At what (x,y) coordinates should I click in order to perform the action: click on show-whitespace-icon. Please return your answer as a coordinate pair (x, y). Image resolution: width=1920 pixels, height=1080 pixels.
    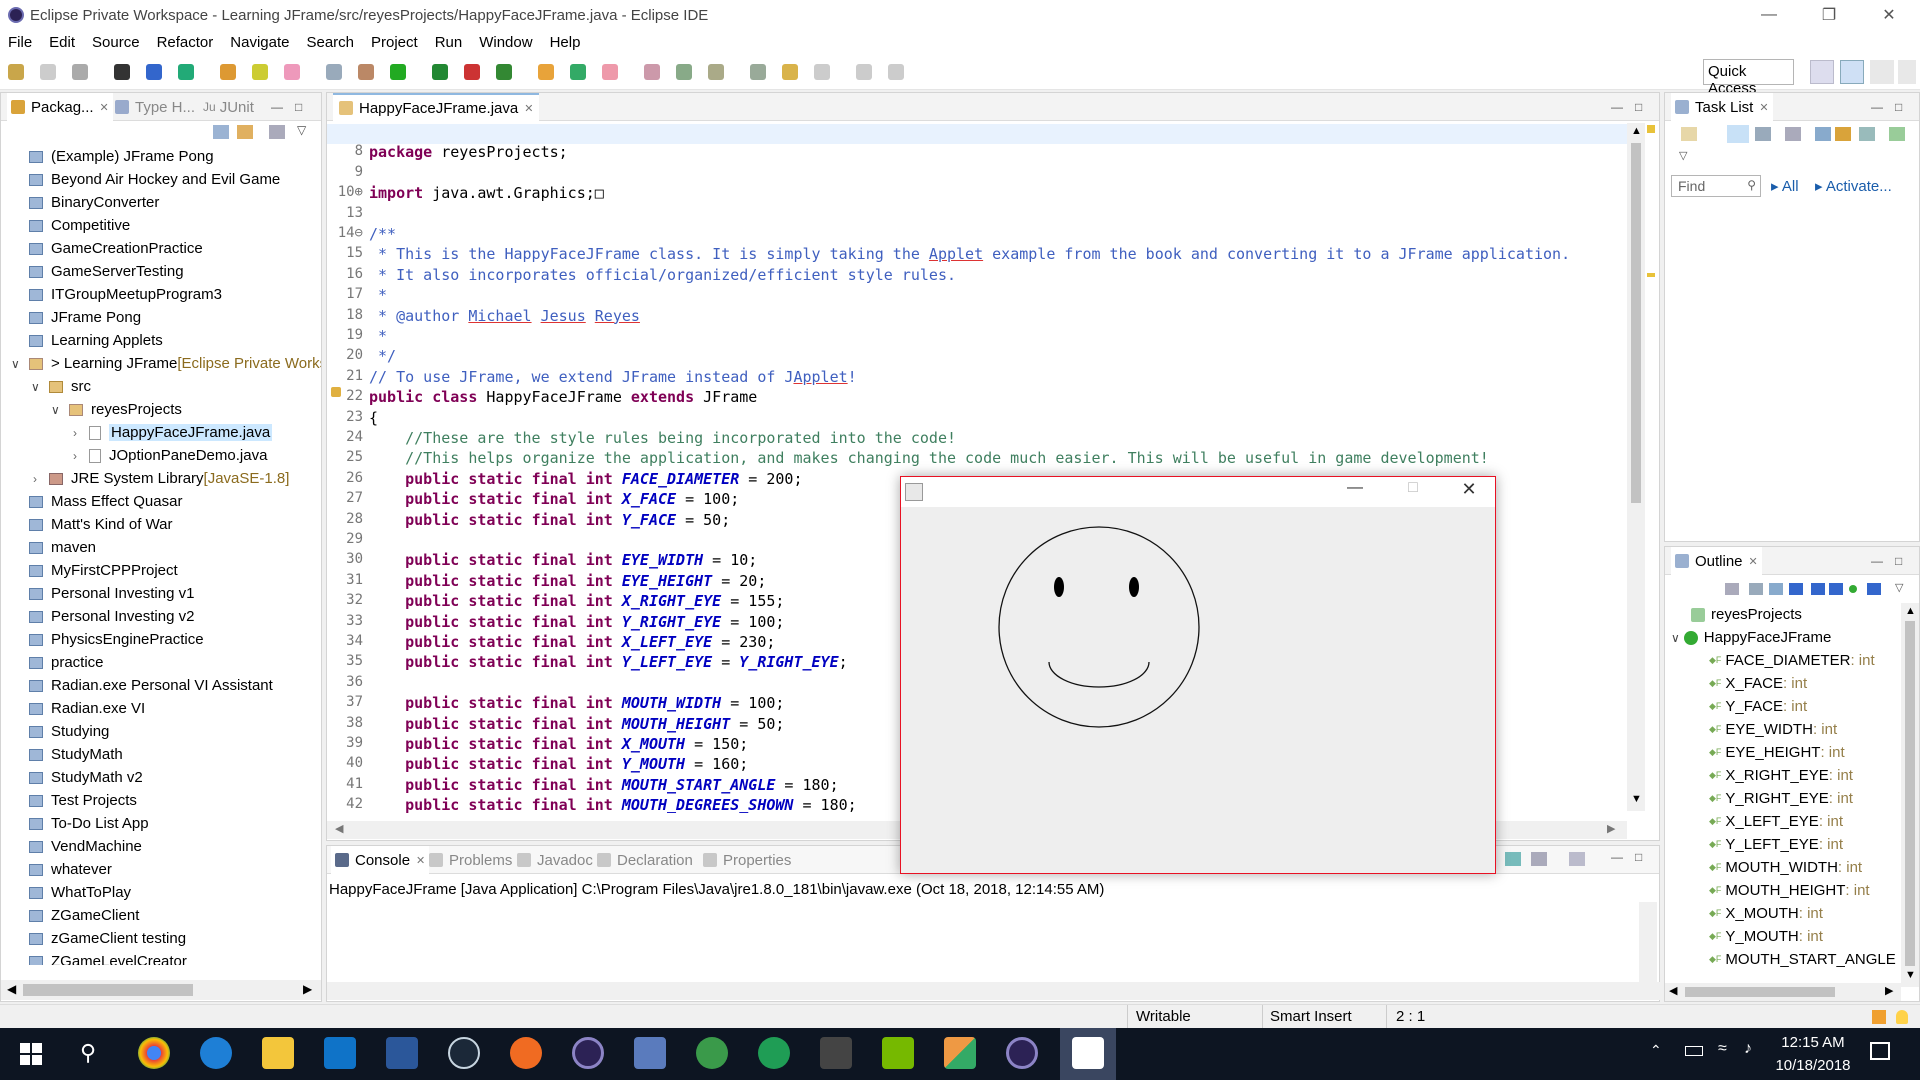
    Looking at the image, I should click on (292, 72).